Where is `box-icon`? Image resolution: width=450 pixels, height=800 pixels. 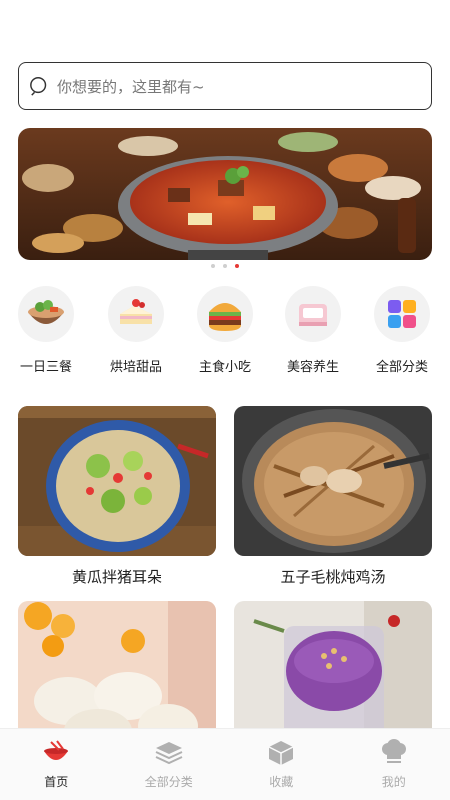
box-icon is located at coordinates (281, 753).